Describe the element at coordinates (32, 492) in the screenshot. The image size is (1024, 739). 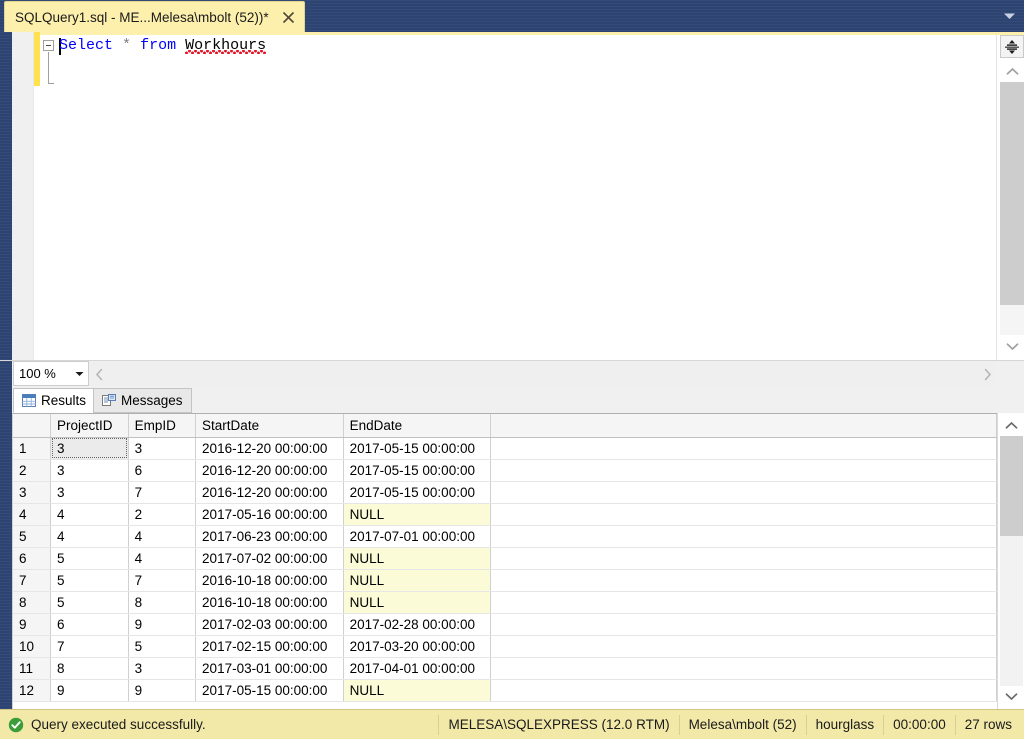
I see `row-number-cell: 3` at that location.